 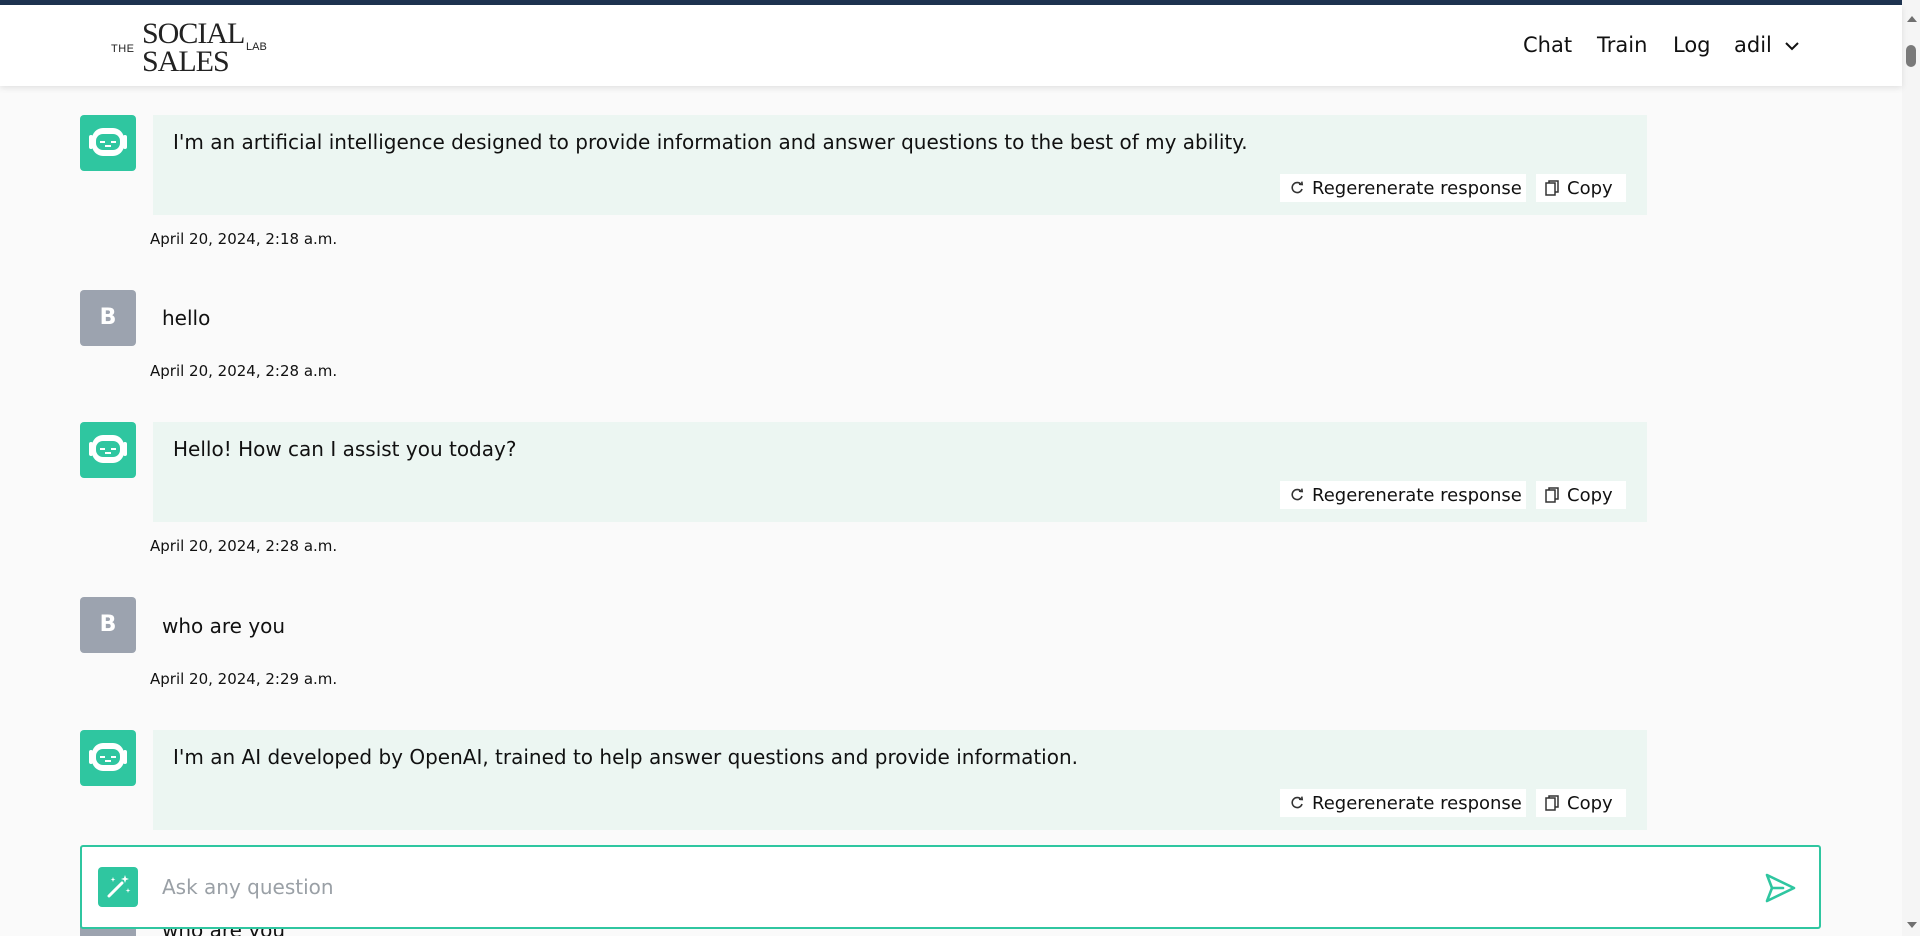 I want to click on chat-input, so click(x=937, y=887).